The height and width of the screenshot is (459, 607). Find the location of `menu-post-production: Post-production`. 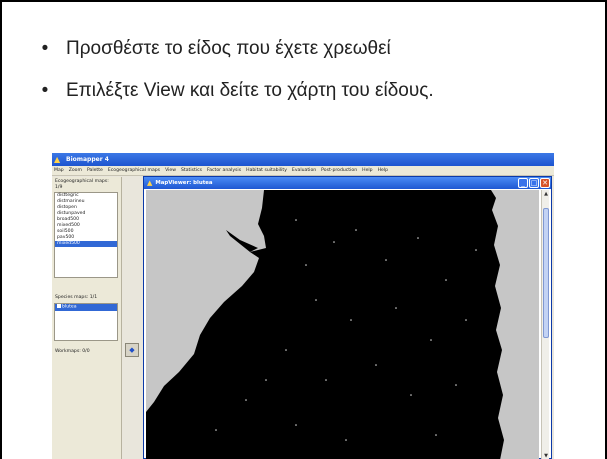

menu-post-production: Post-production is located at coordinates (339, 170).